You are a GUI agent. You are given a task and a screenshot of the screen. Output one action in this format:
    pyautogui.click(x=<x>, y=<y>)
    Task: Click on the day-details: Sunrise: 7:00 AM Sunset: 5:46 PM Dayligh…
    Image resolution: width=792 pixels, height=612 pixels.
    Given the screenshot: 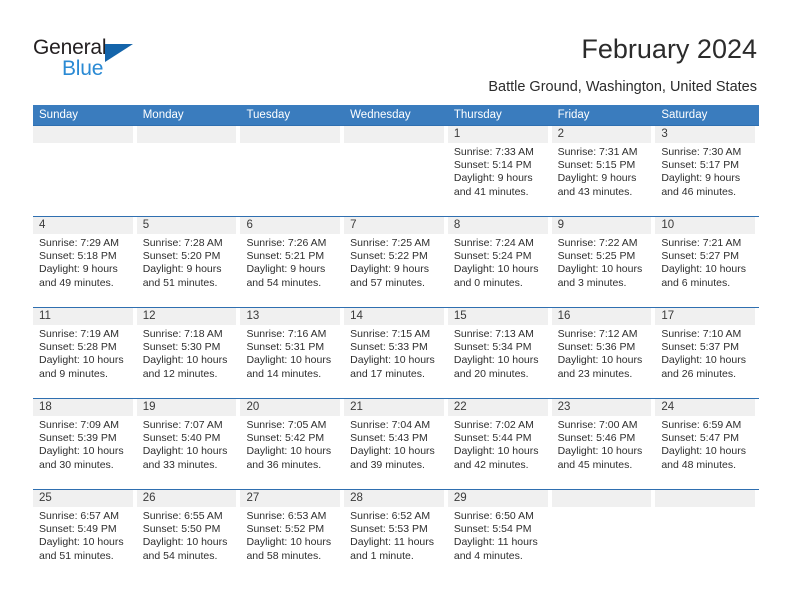 What is the action you would take?
    pyautogui.click(x=602, y=444)
    